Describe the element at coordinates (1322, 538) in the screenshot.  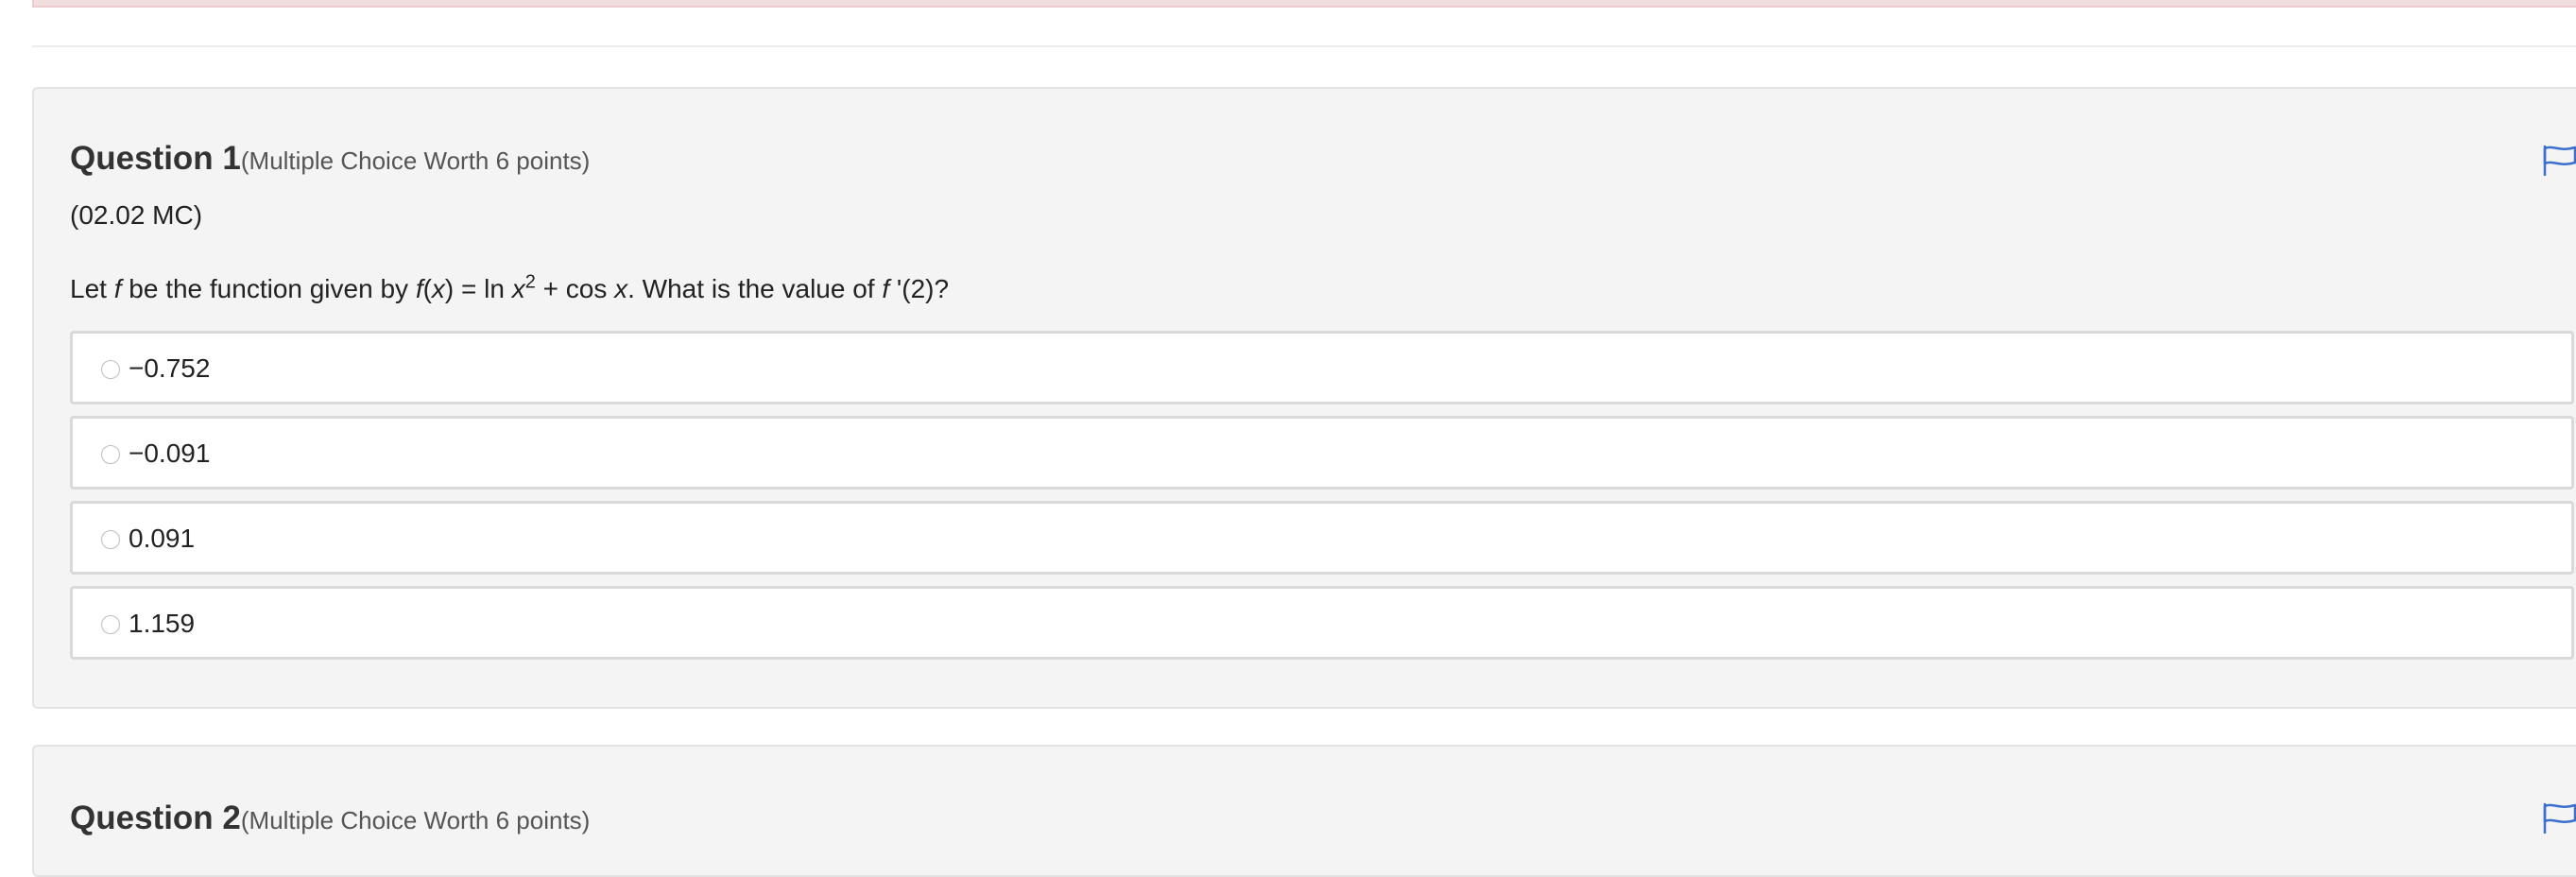
I see `answer-choice: 0.091` at that location.